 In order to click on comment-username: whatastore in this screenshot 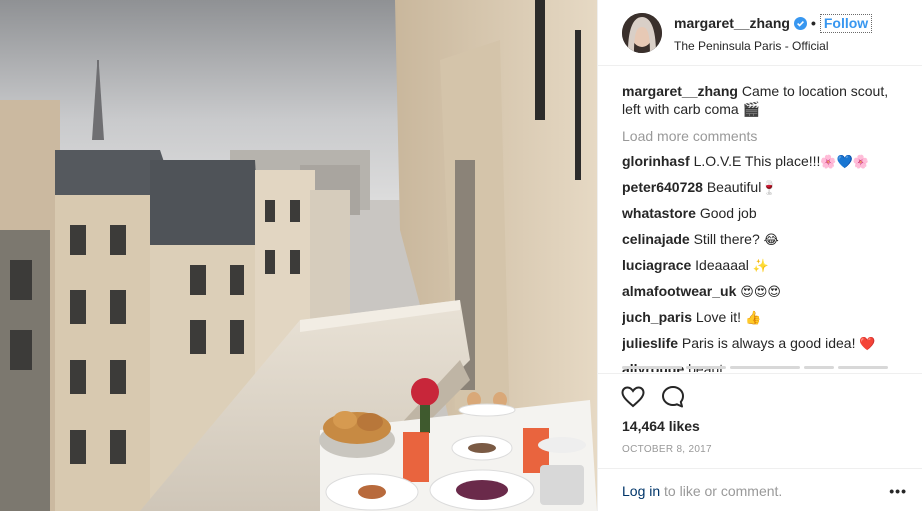, I will do `click(659, 213)`.